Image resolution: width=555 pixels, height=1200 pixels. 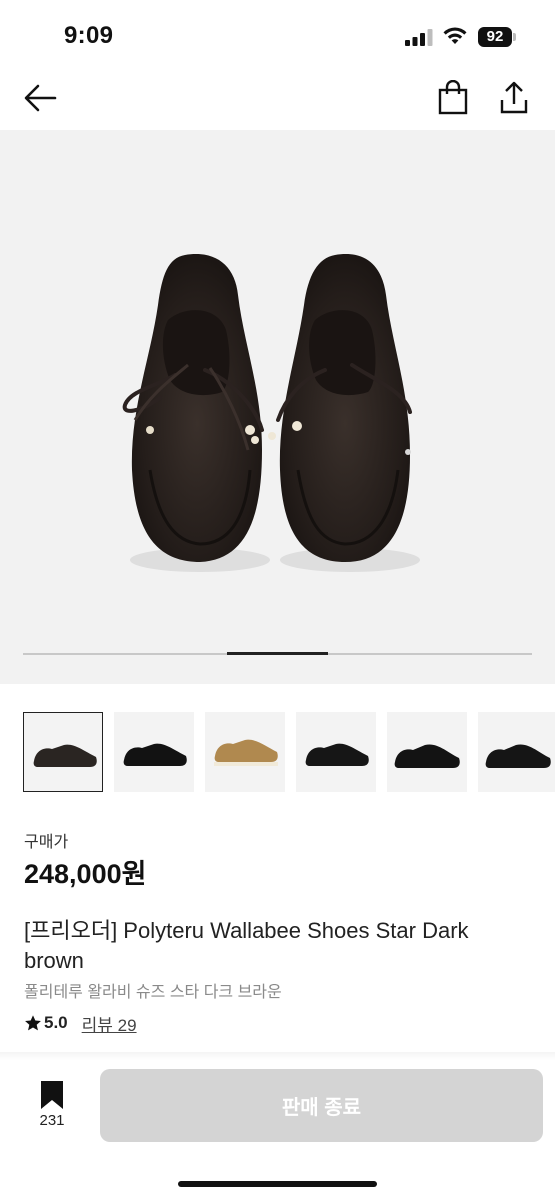 I want to click on home-indicator, so click(x=277, y=1184).